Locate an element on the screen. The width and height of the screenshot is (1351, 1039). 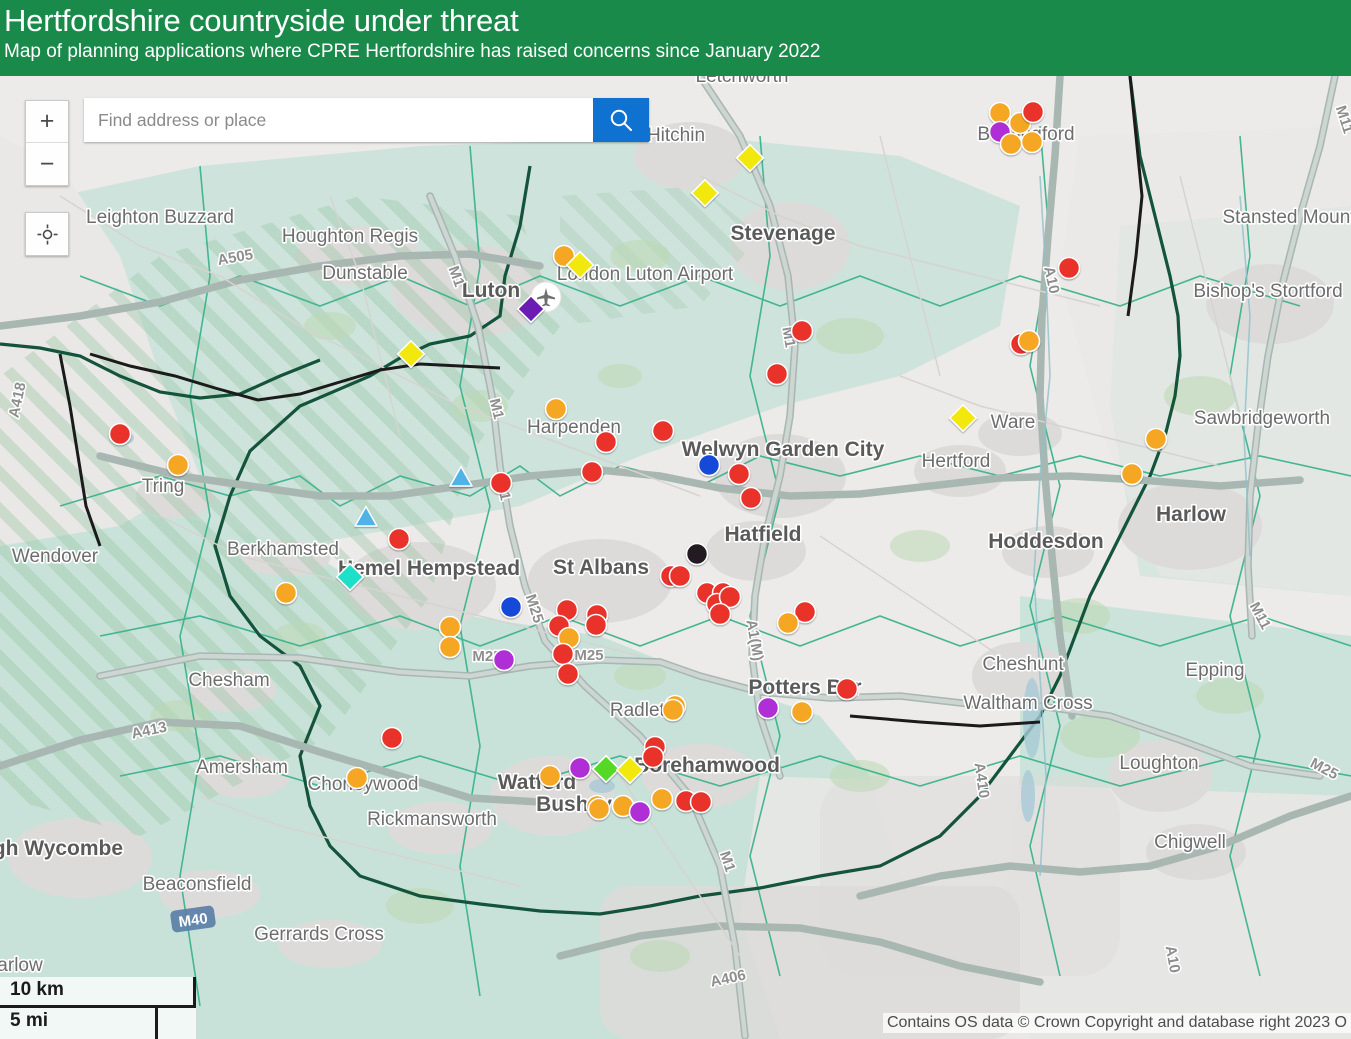
search-input is located at coordinates (338, 120).